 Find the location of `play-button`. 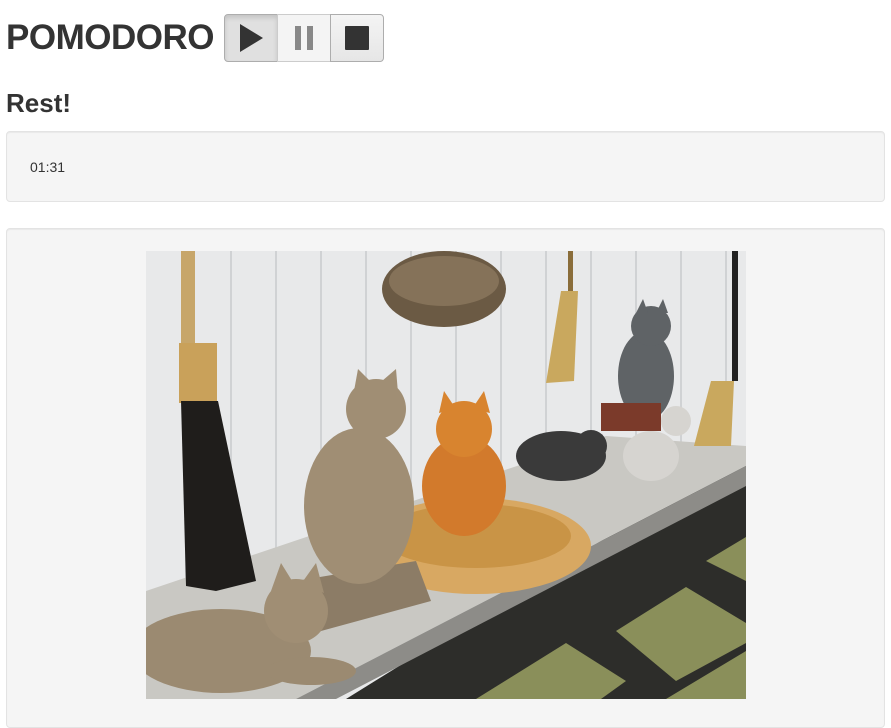

play-button is located at coordinates (250, 38).